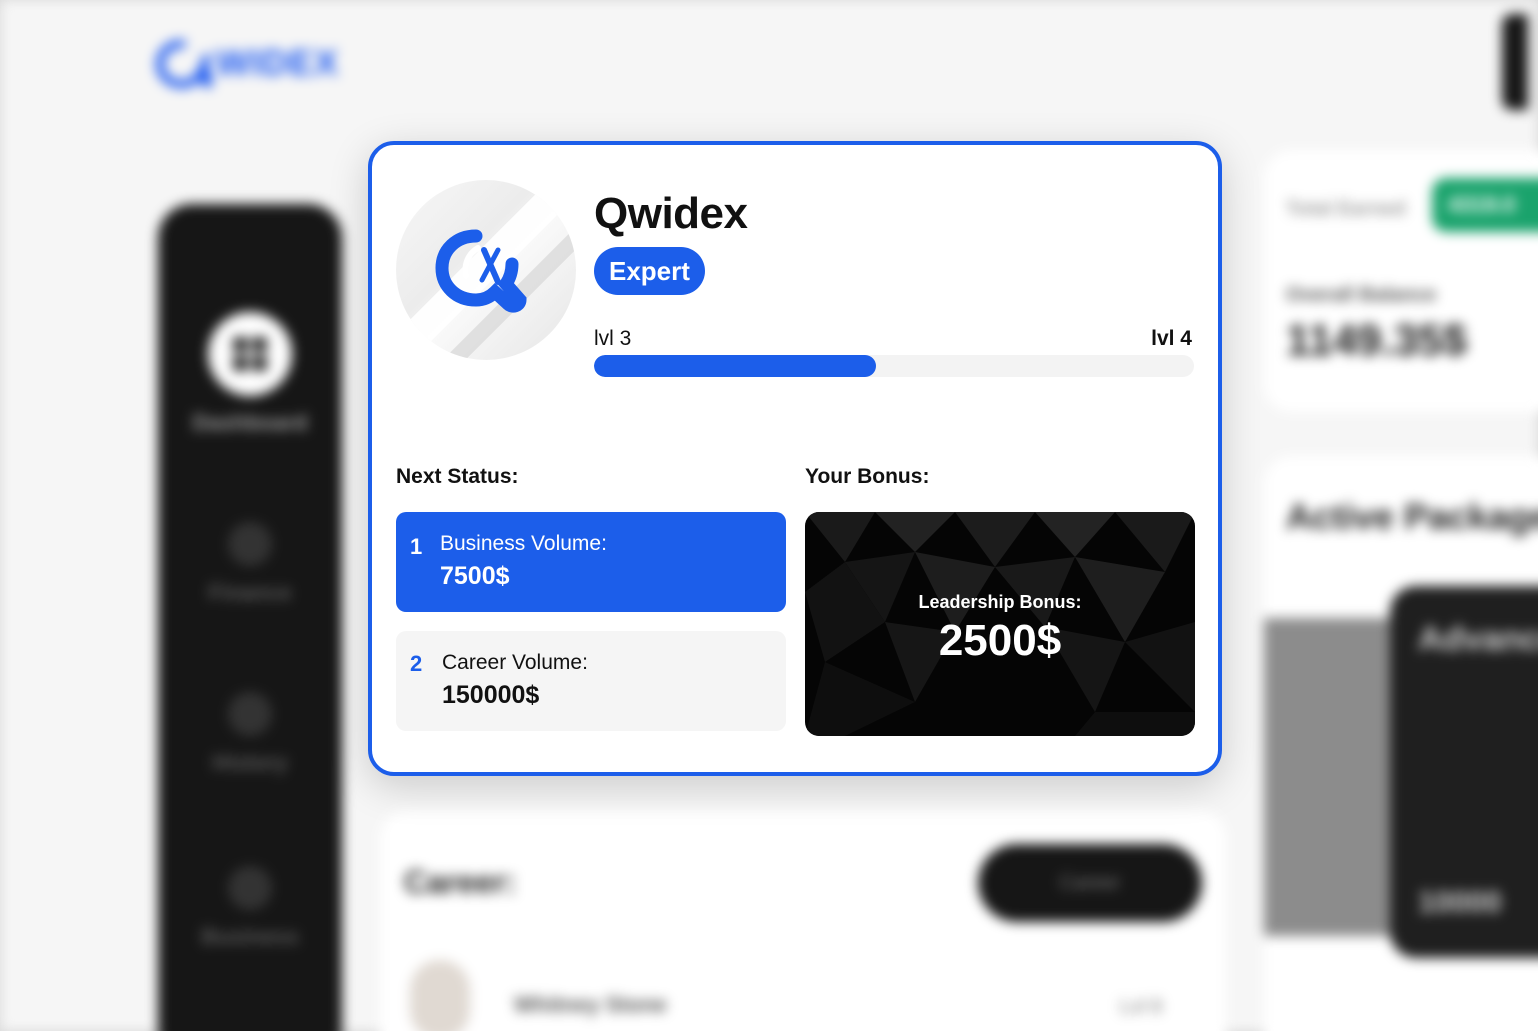 The height and width of the screenshot is (1031, 1538). I want to click on account-button, so click(1515, 62).